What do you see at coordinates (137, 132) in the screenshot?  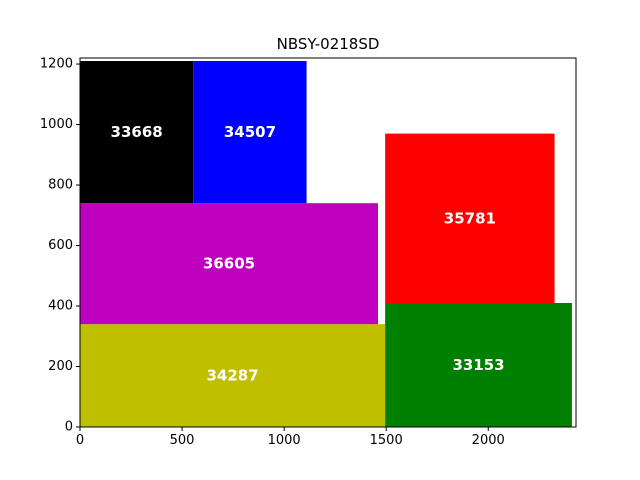 I see `rectangle-label-33668: 33668` at bounding box center [137, 132].